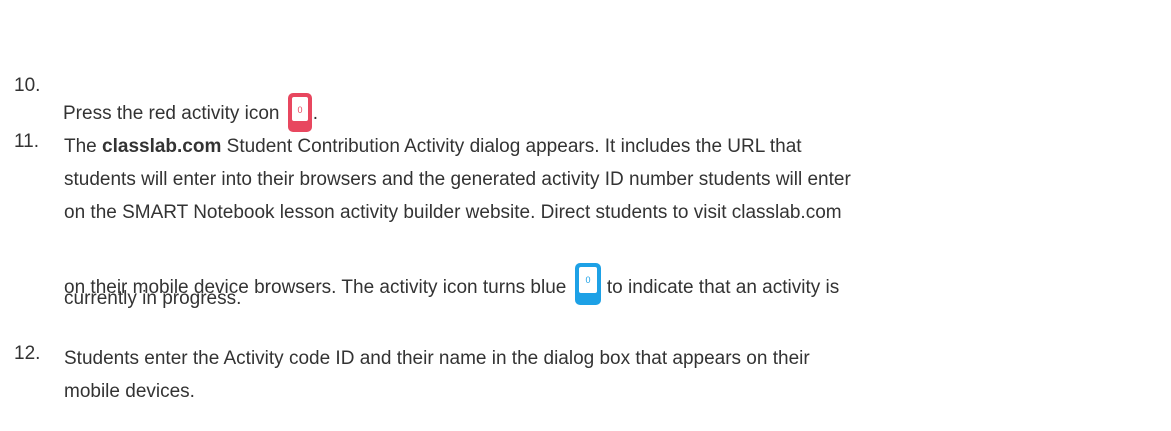 The height and width of the screenshot is (431, 1171). I want to click on activity-icon-red: 0, so click(300, 108).